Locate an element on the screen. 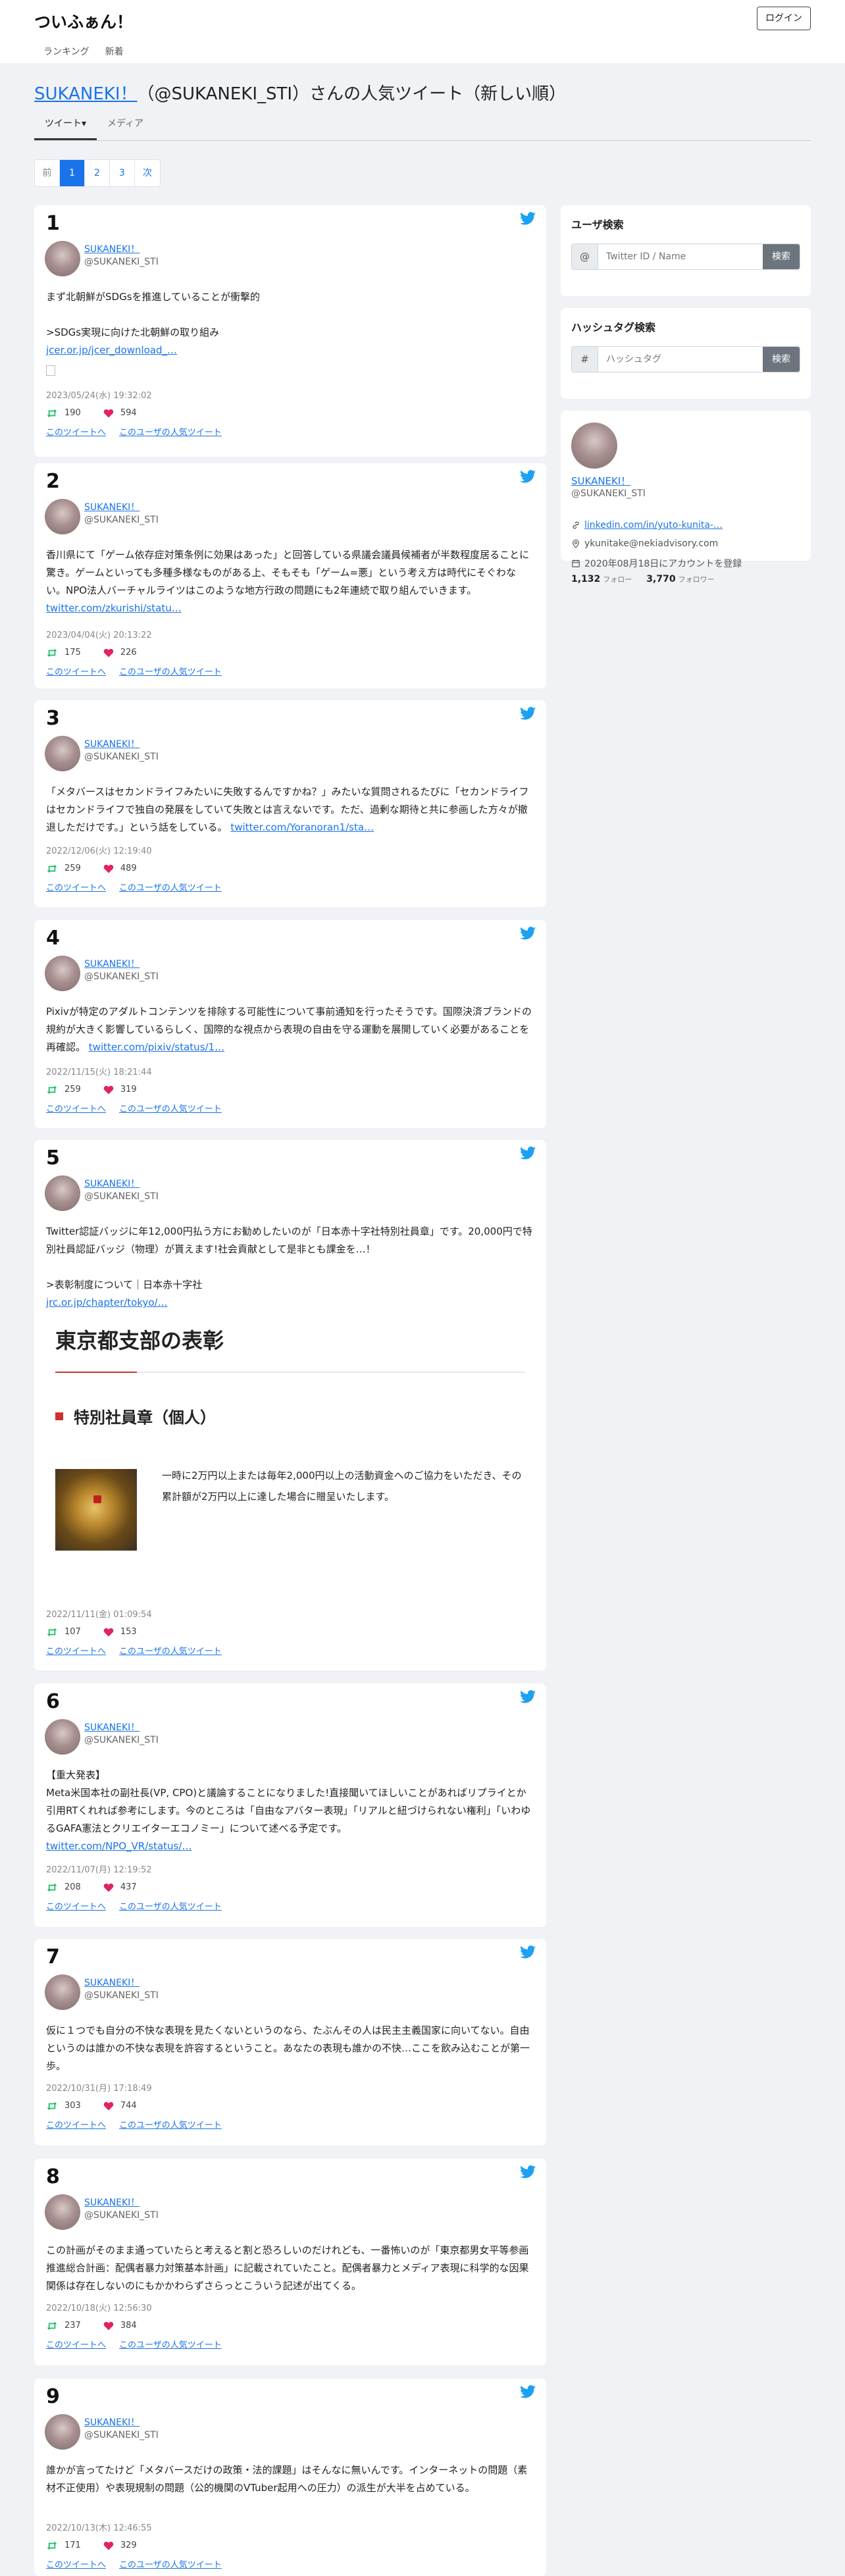  tweet-rank: 5 is located at coordinates (53, 1158).